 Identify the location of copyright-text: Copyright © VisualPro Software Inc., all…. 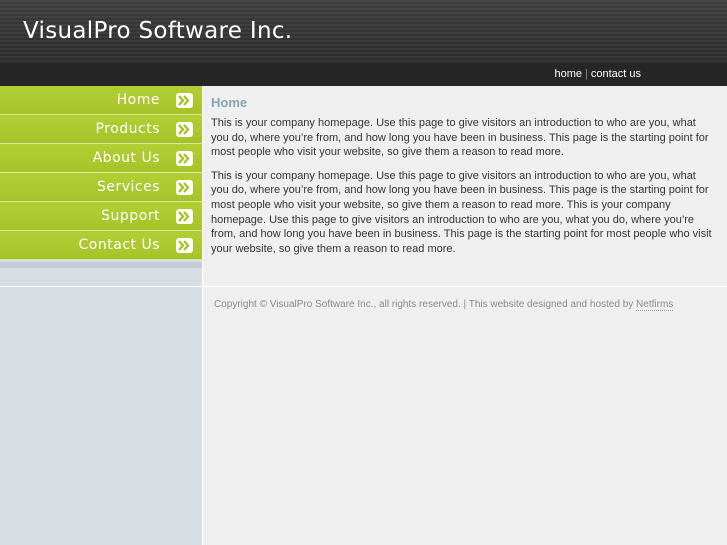
(425, 304).